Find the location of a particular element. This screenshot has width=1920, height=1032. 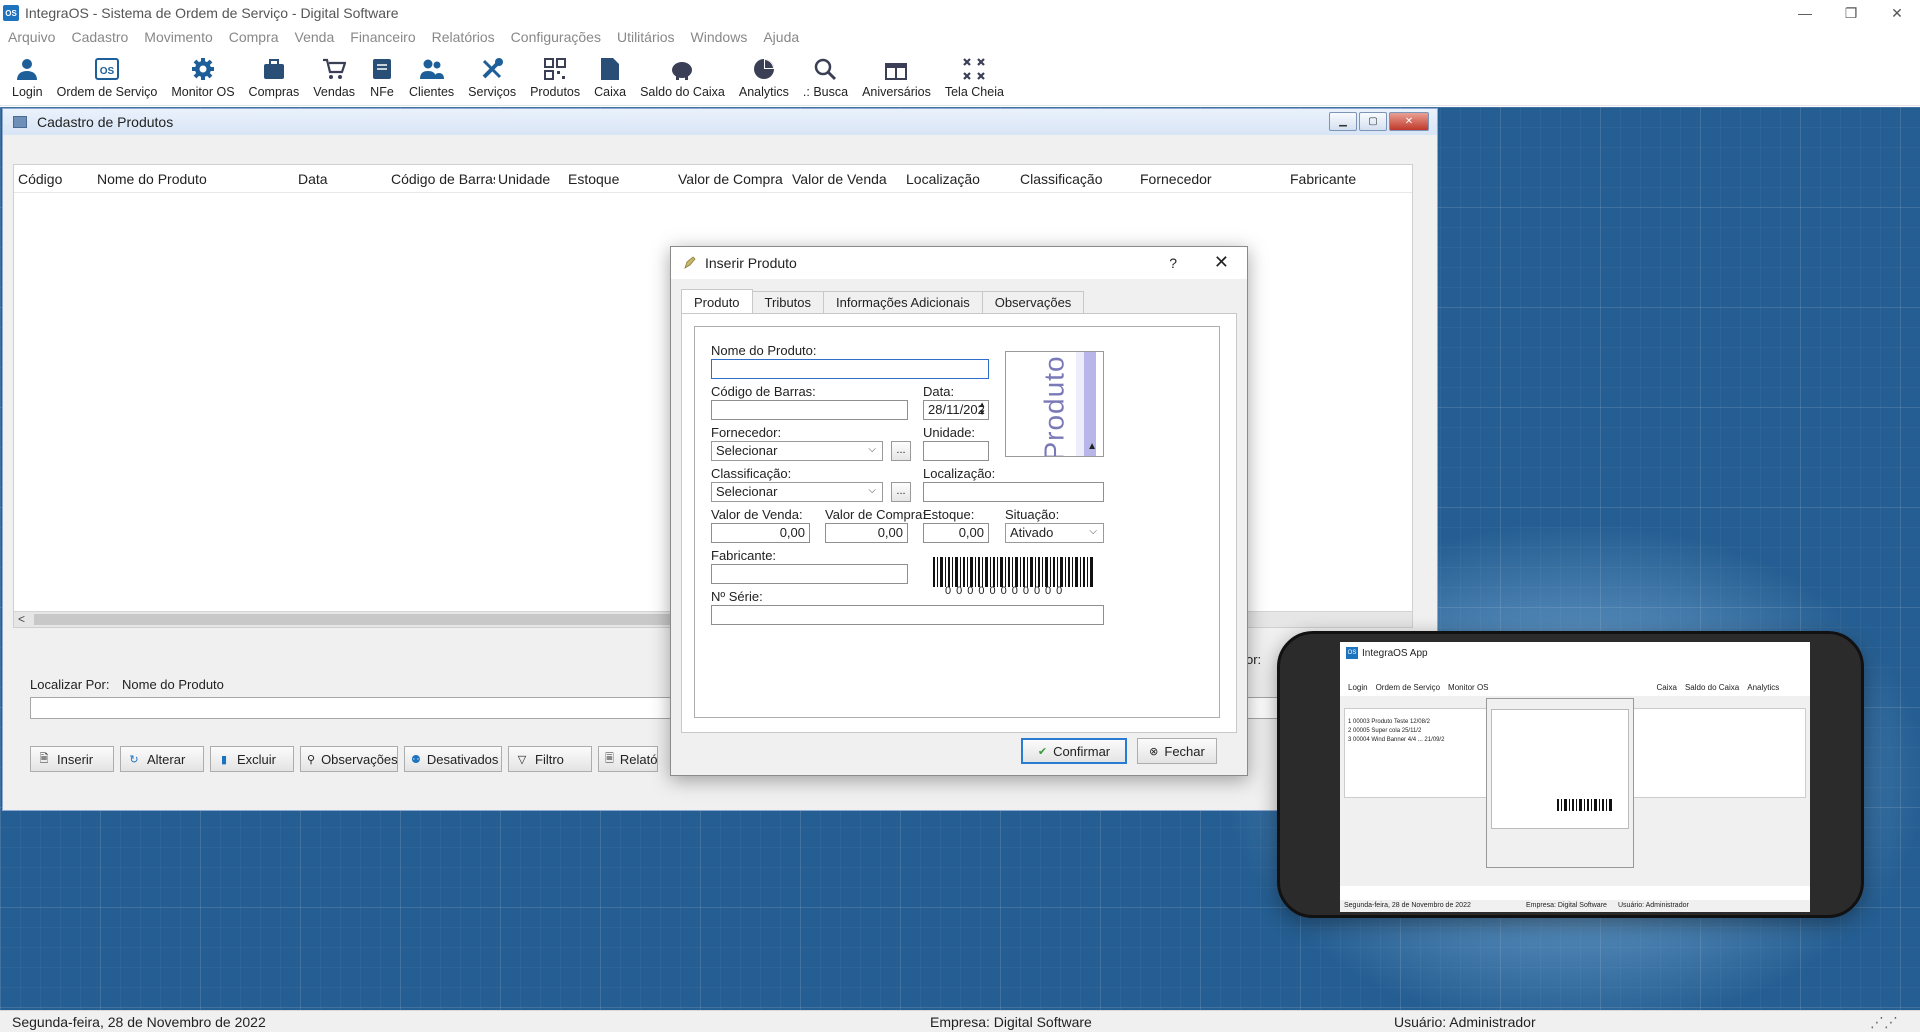

app-logo-icon: OS is located at coordinates (11, 13).